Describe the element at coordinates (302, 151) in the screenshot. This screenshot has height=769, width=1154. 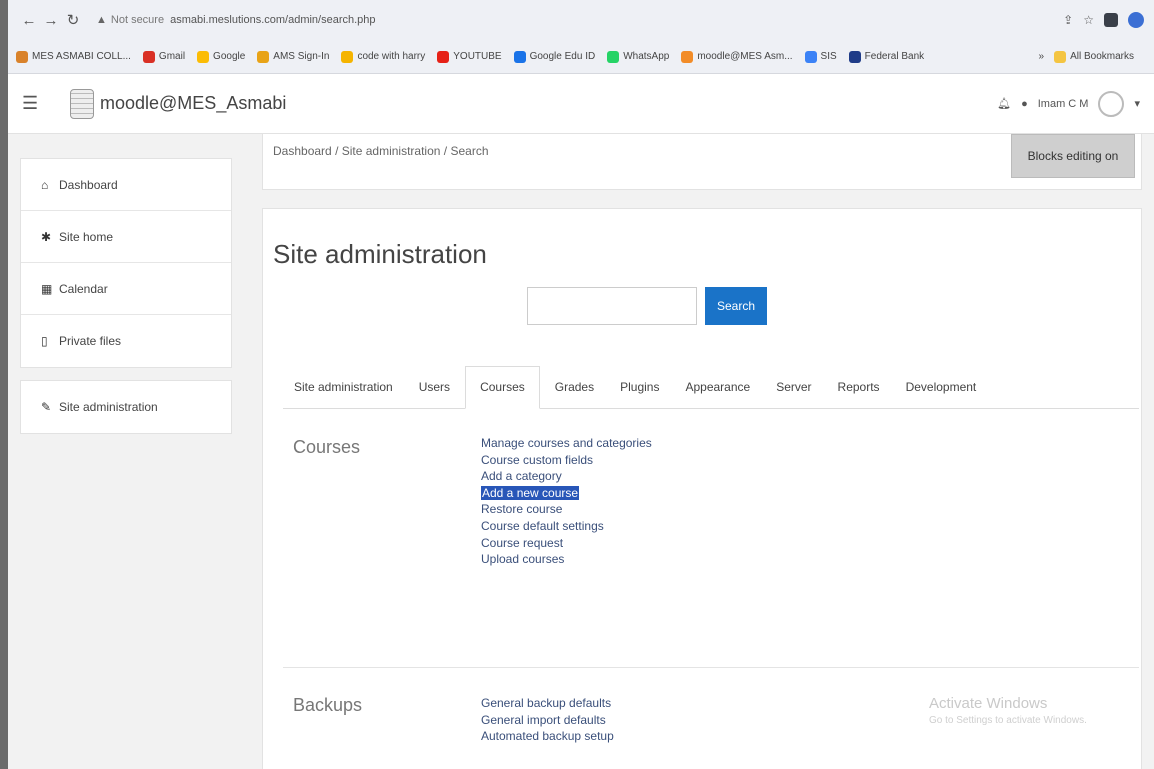
I see `breadcrumb-dashboard: Dashboard` at that location.